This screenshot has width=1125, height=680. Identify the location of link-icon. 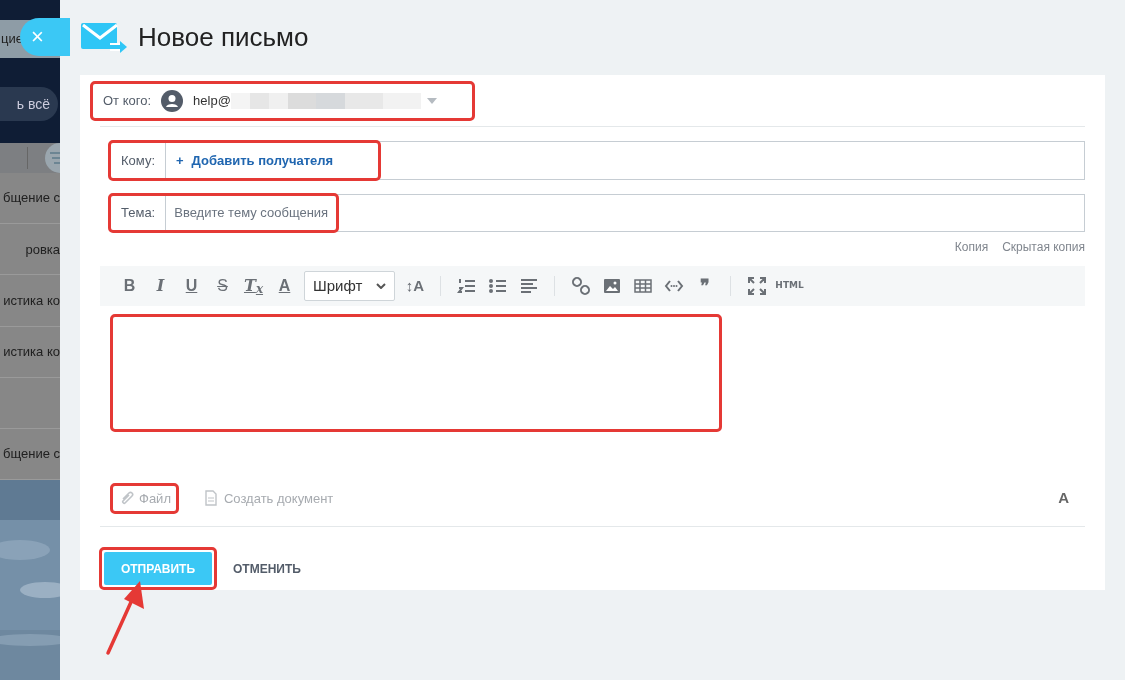
(580, 286).